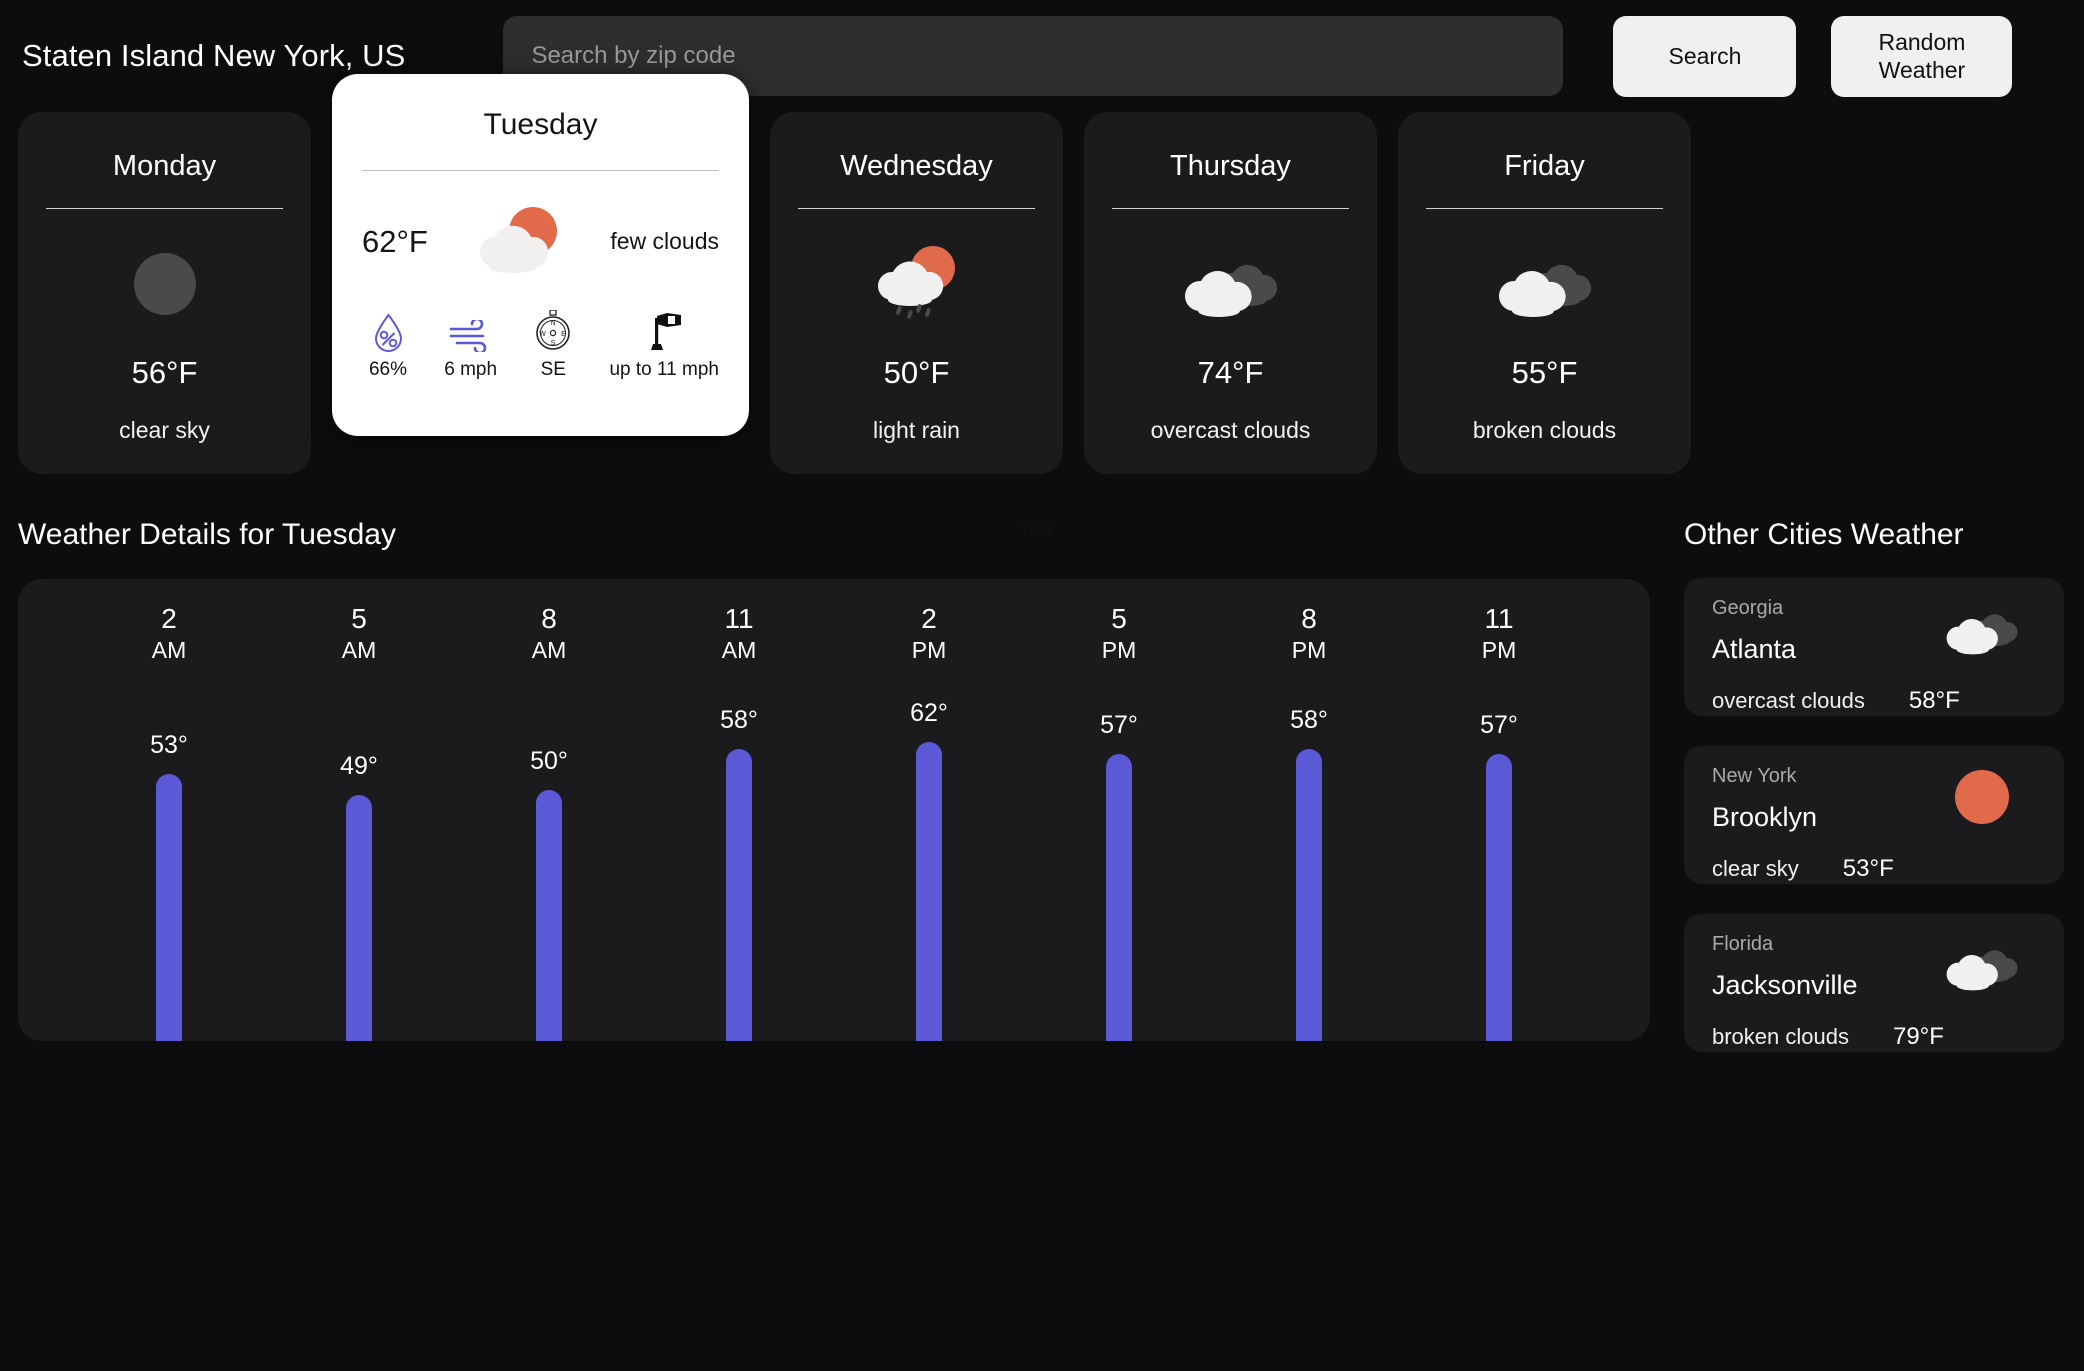 Image resolution: width=2084 pixels, height=1371 pixels. Describe the element at coordinates (164, 372) in the screenshot. I see `day-temperature: 56°F` at that location.